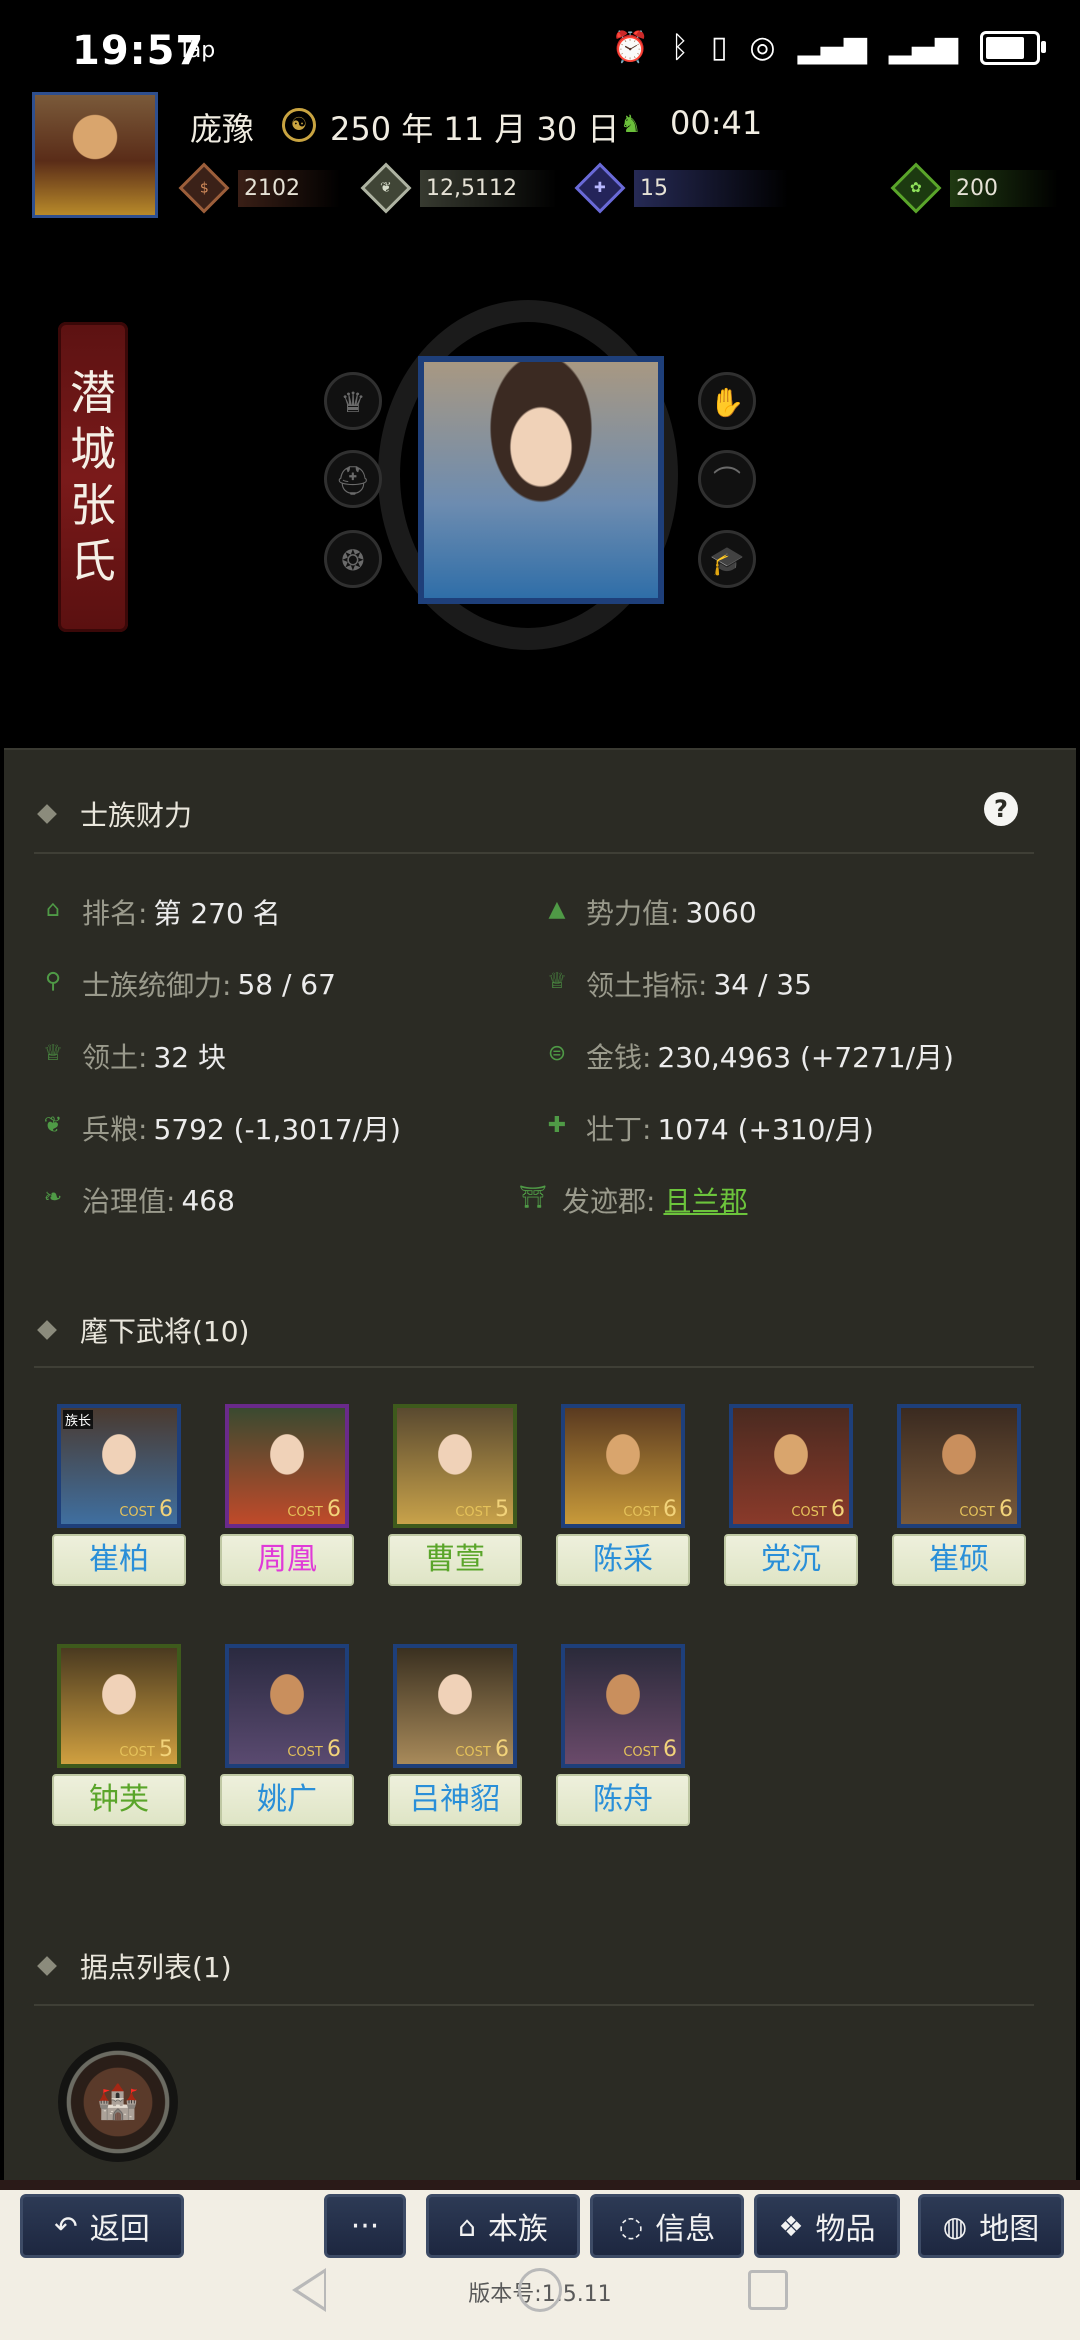 The width and height of the screenshot is (1080, 2340). I want to click on info-button: ◌ 信息, so click(667, 2226).